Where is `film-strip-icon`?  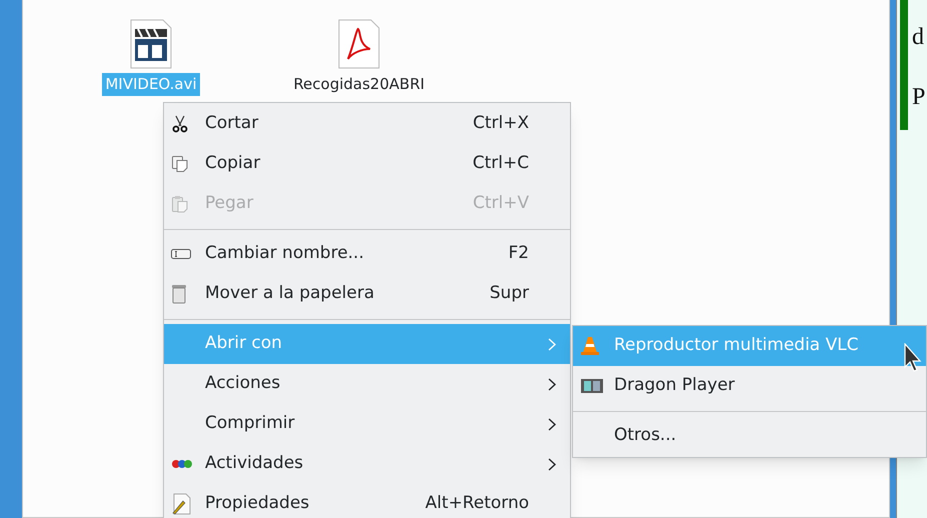 film-strip-icon is located at coordinates (592, 386).